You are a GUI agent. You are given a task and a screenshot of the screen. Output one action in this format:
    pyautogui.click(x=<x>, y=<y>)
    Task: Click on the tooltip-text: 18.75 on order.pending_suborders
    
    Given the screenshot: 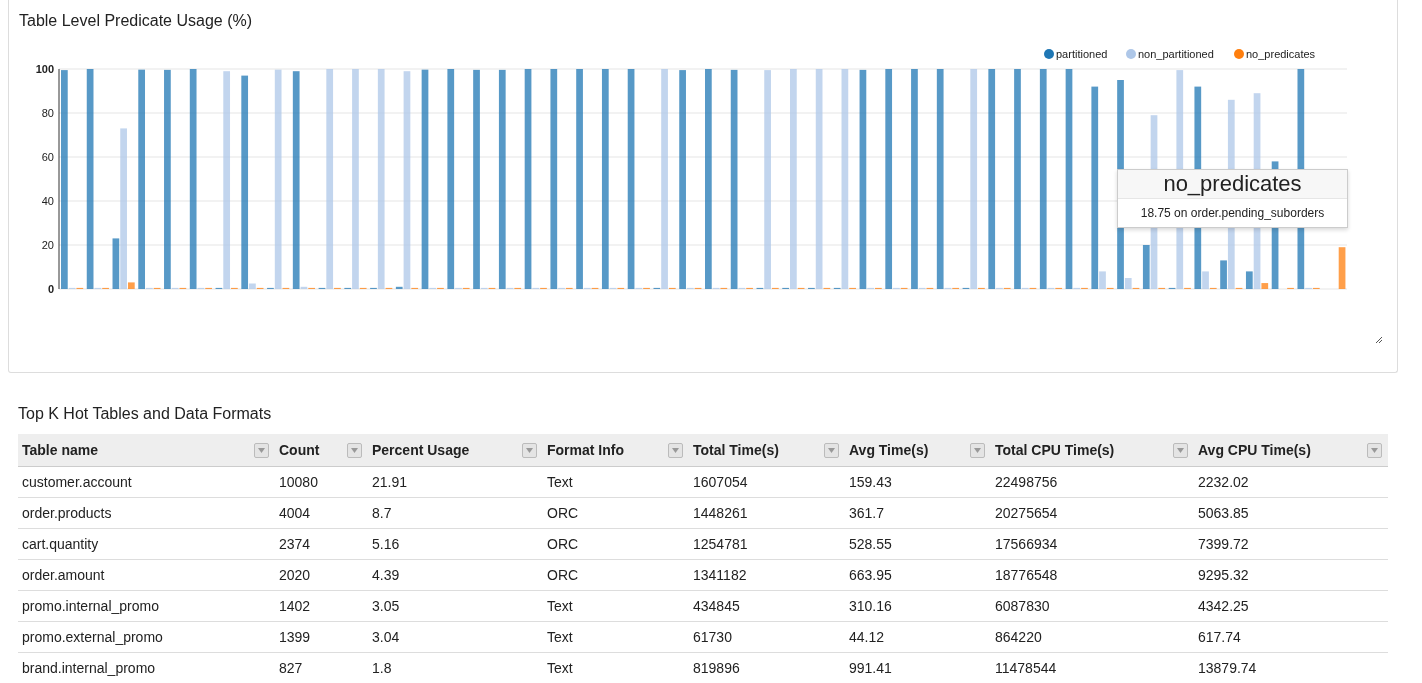 What is the action you would take?
    pyautogui.click(x=1232, y=213)
    